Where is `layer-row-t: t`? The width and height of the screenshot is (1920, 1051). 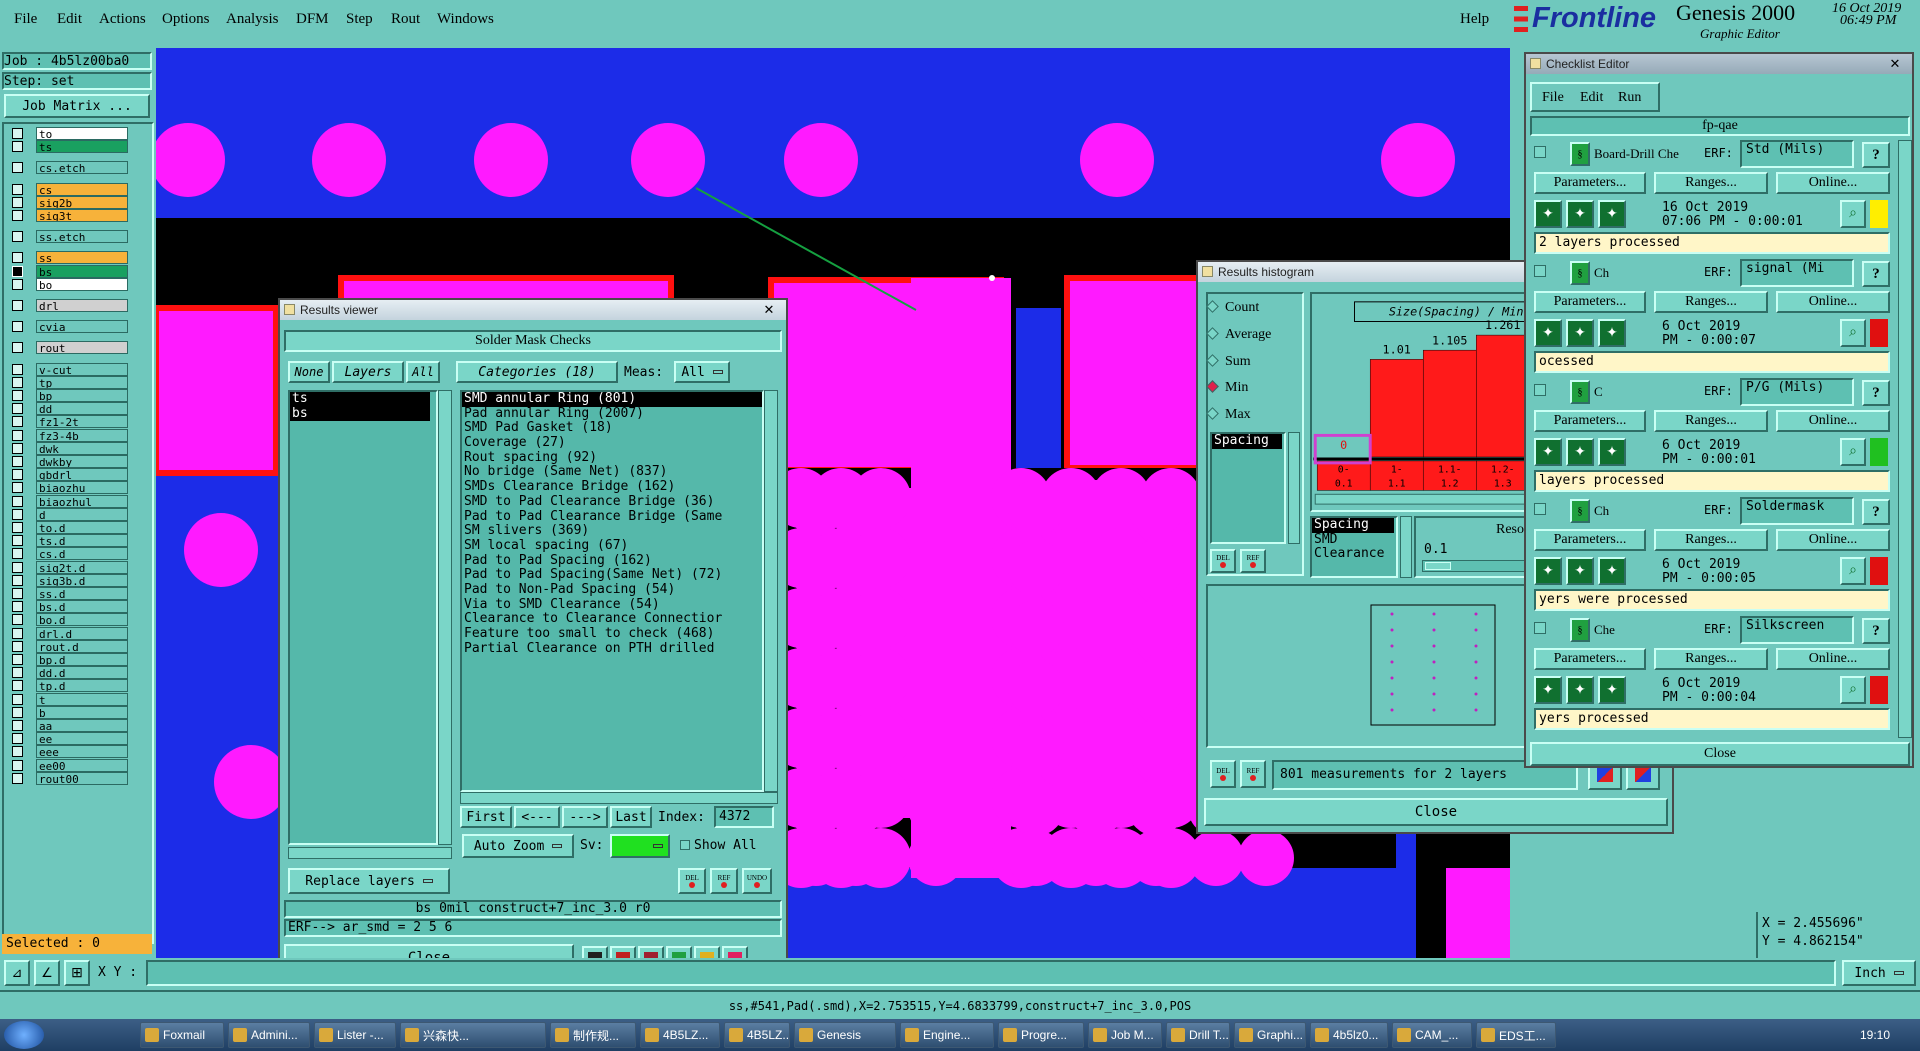
layer-row-t: t is located at coordinates (68, 699).